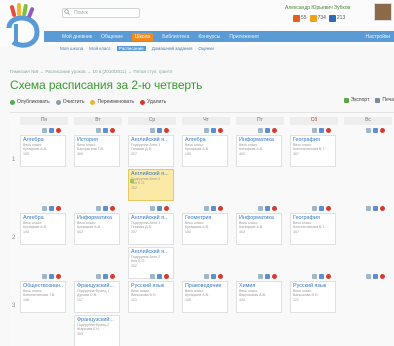 The width and height of the screenshot is (394, 346). I want to click on settings-link: Настройки, so click(377, 37).